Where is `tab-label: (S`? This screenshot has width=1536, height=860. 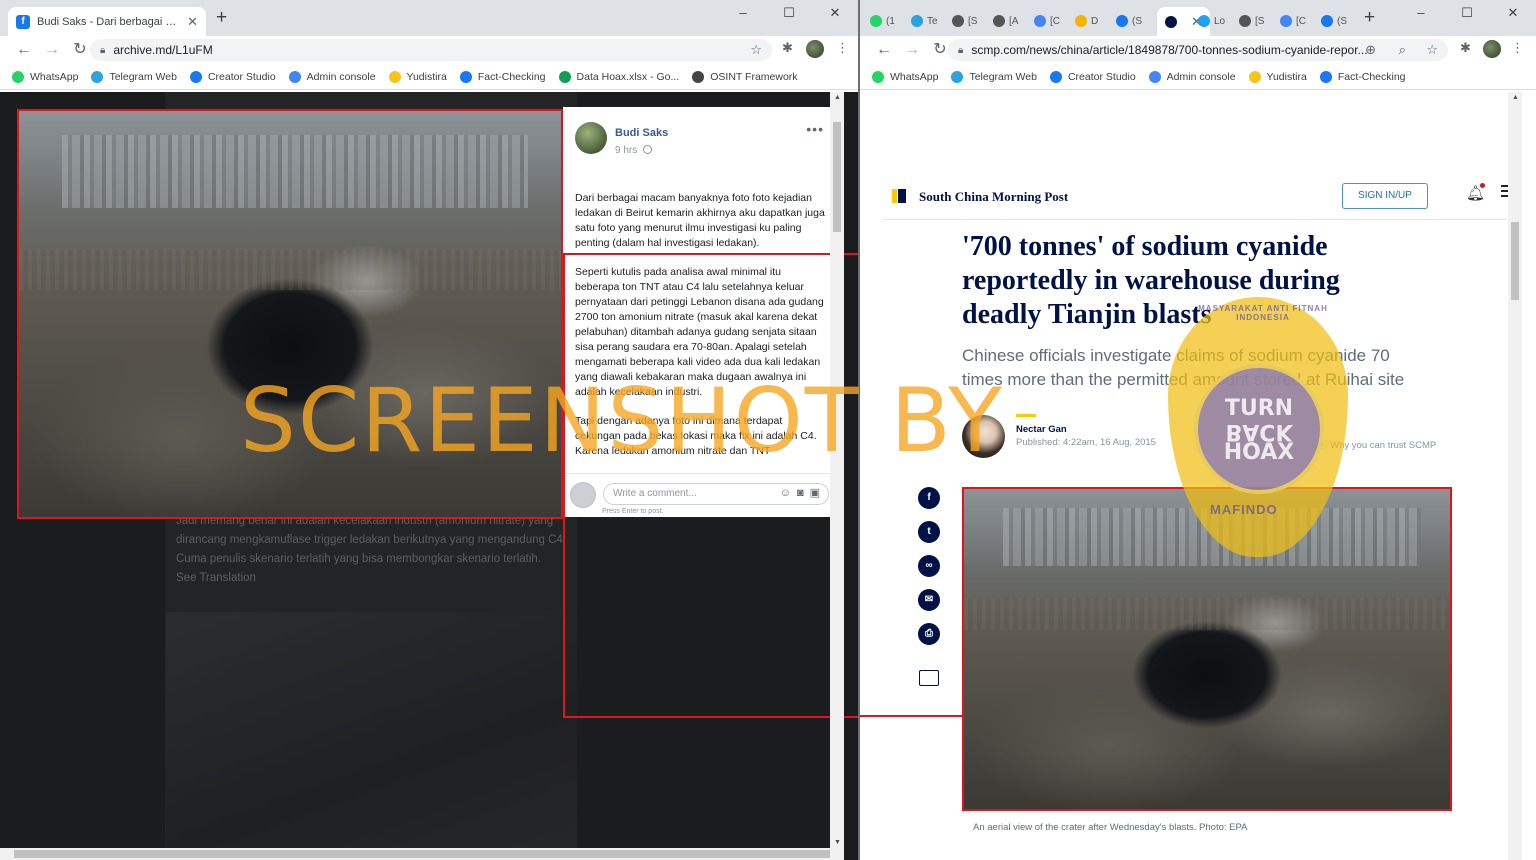 tab-label: (S is located at coordinates (1137, 21).